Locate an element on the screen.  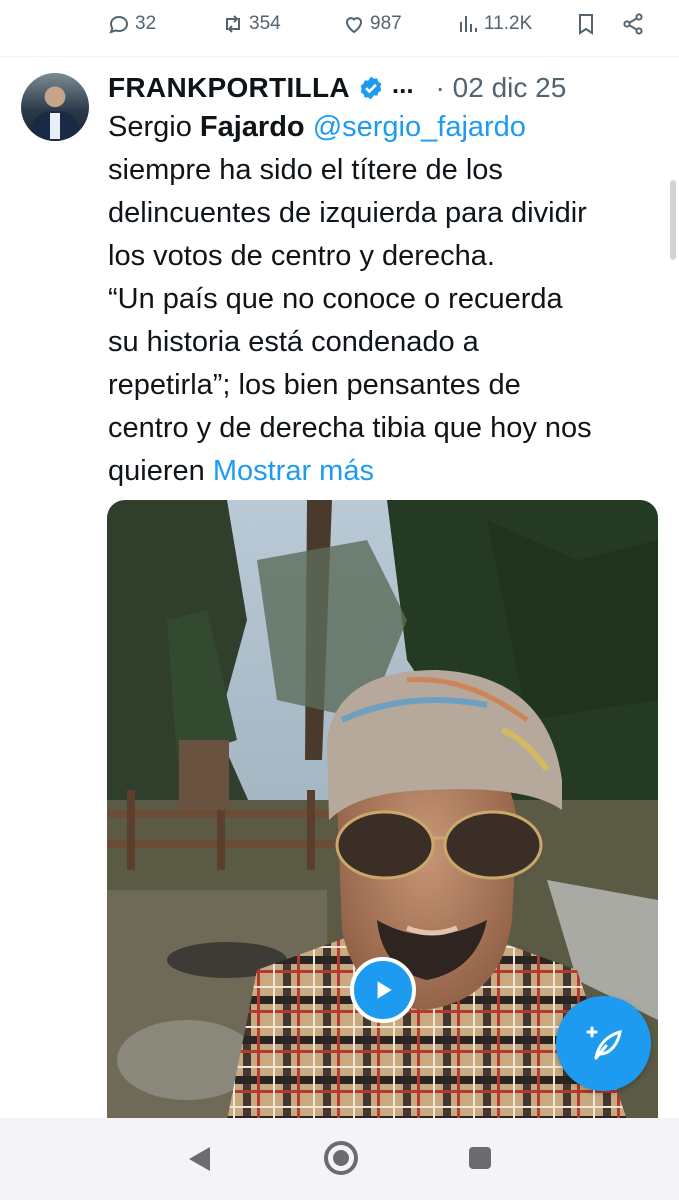
text-line: quieren is located at coordinates (160, 471).